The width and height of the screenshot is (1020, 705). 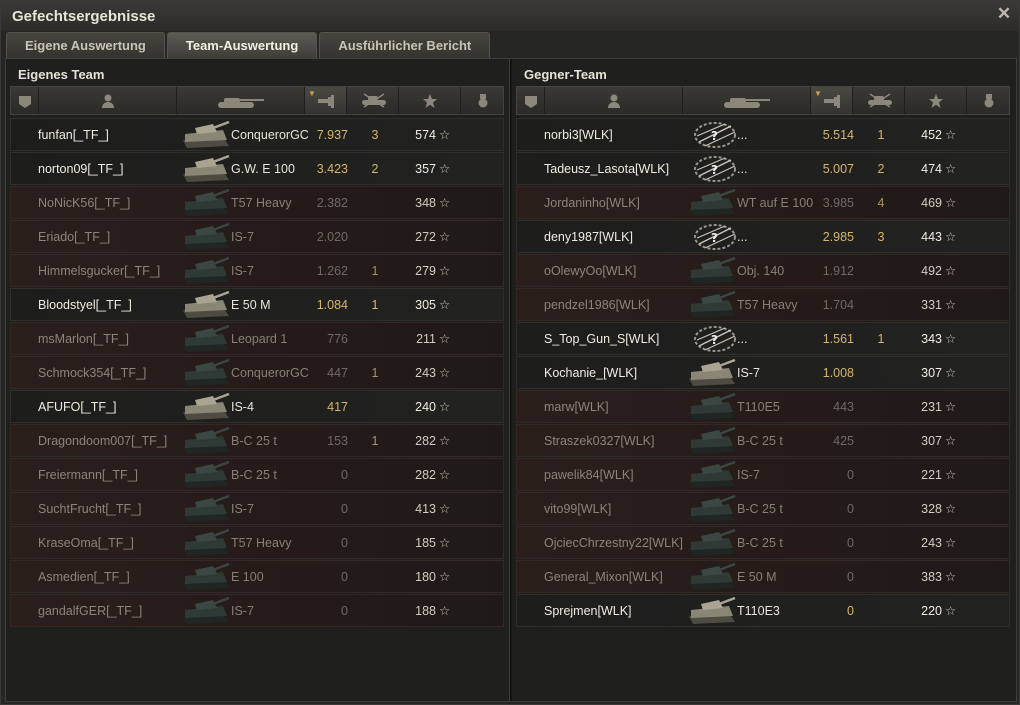 I want to click on table-row: Schmock354[_TF_] ConquerorGC 447 1 243 ☆, so click(x=257, y=372).